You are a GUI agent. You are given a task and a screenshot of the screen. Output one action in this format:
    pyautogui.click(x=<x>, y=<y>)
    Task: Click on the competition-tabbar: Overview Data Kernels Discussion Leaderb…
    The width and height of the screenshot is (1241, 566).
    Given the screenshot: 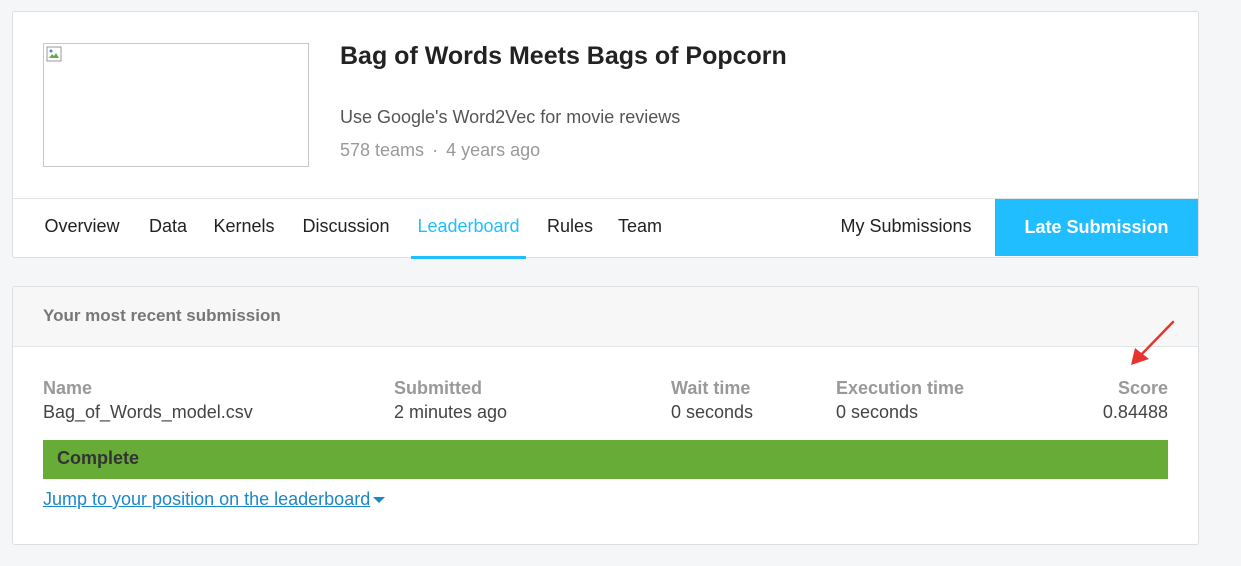 What is the action you would take?
    pyautogui.click(x=605, y=228)
    